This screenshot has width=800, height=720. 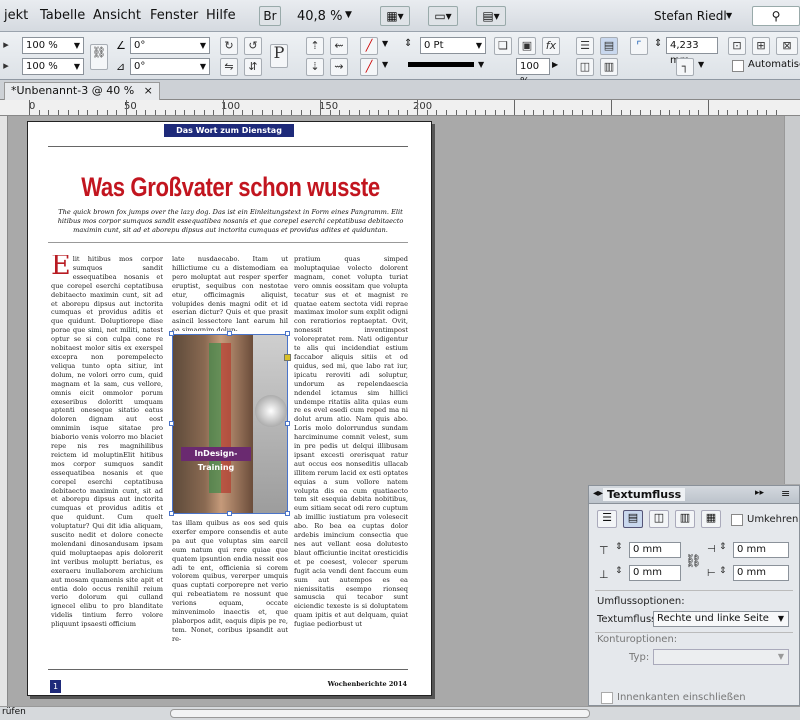 I want to click on menu-help: Hilfe, so click(x=221, y=15).